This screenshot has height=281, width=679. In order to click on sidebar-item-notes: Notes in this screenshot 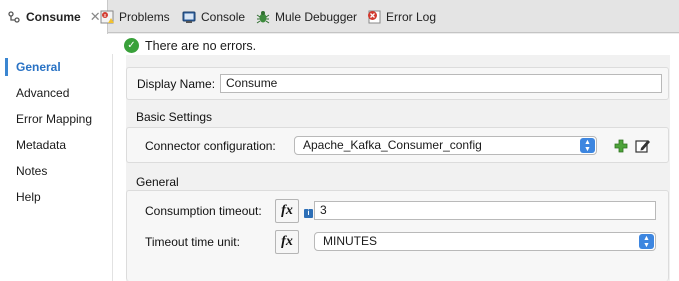, I will do `click(56, 171)`.